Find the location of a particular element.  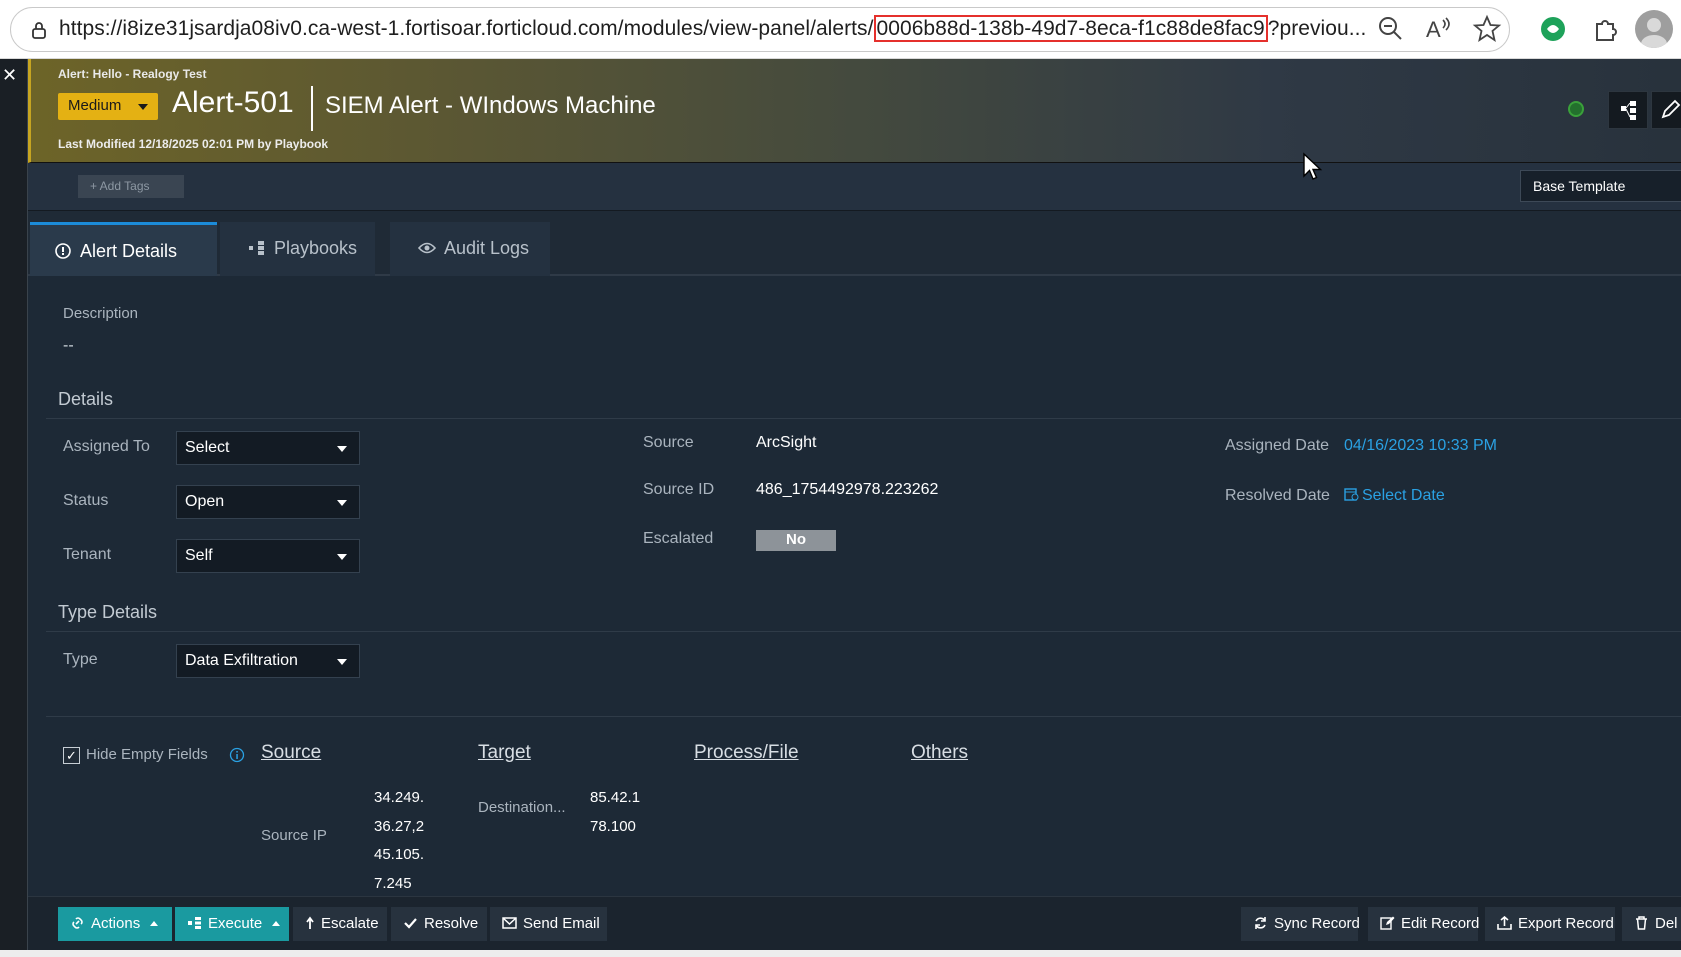

alert-breadcrumb: Alert: Hello - Realogy Test is located at coordinates (132, 74).